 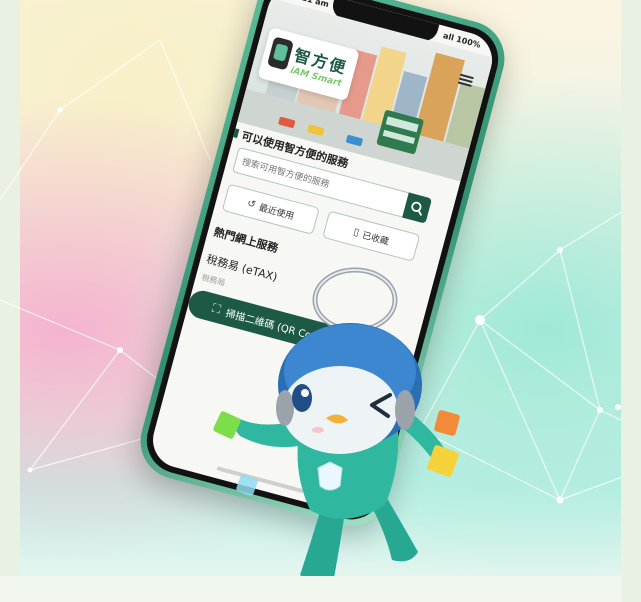 What do you see at coordinates (276, 326) in the screenshot?
I see `scan-label: 掃描二維碼 (QR Code)` at bounding box center [276, 326].